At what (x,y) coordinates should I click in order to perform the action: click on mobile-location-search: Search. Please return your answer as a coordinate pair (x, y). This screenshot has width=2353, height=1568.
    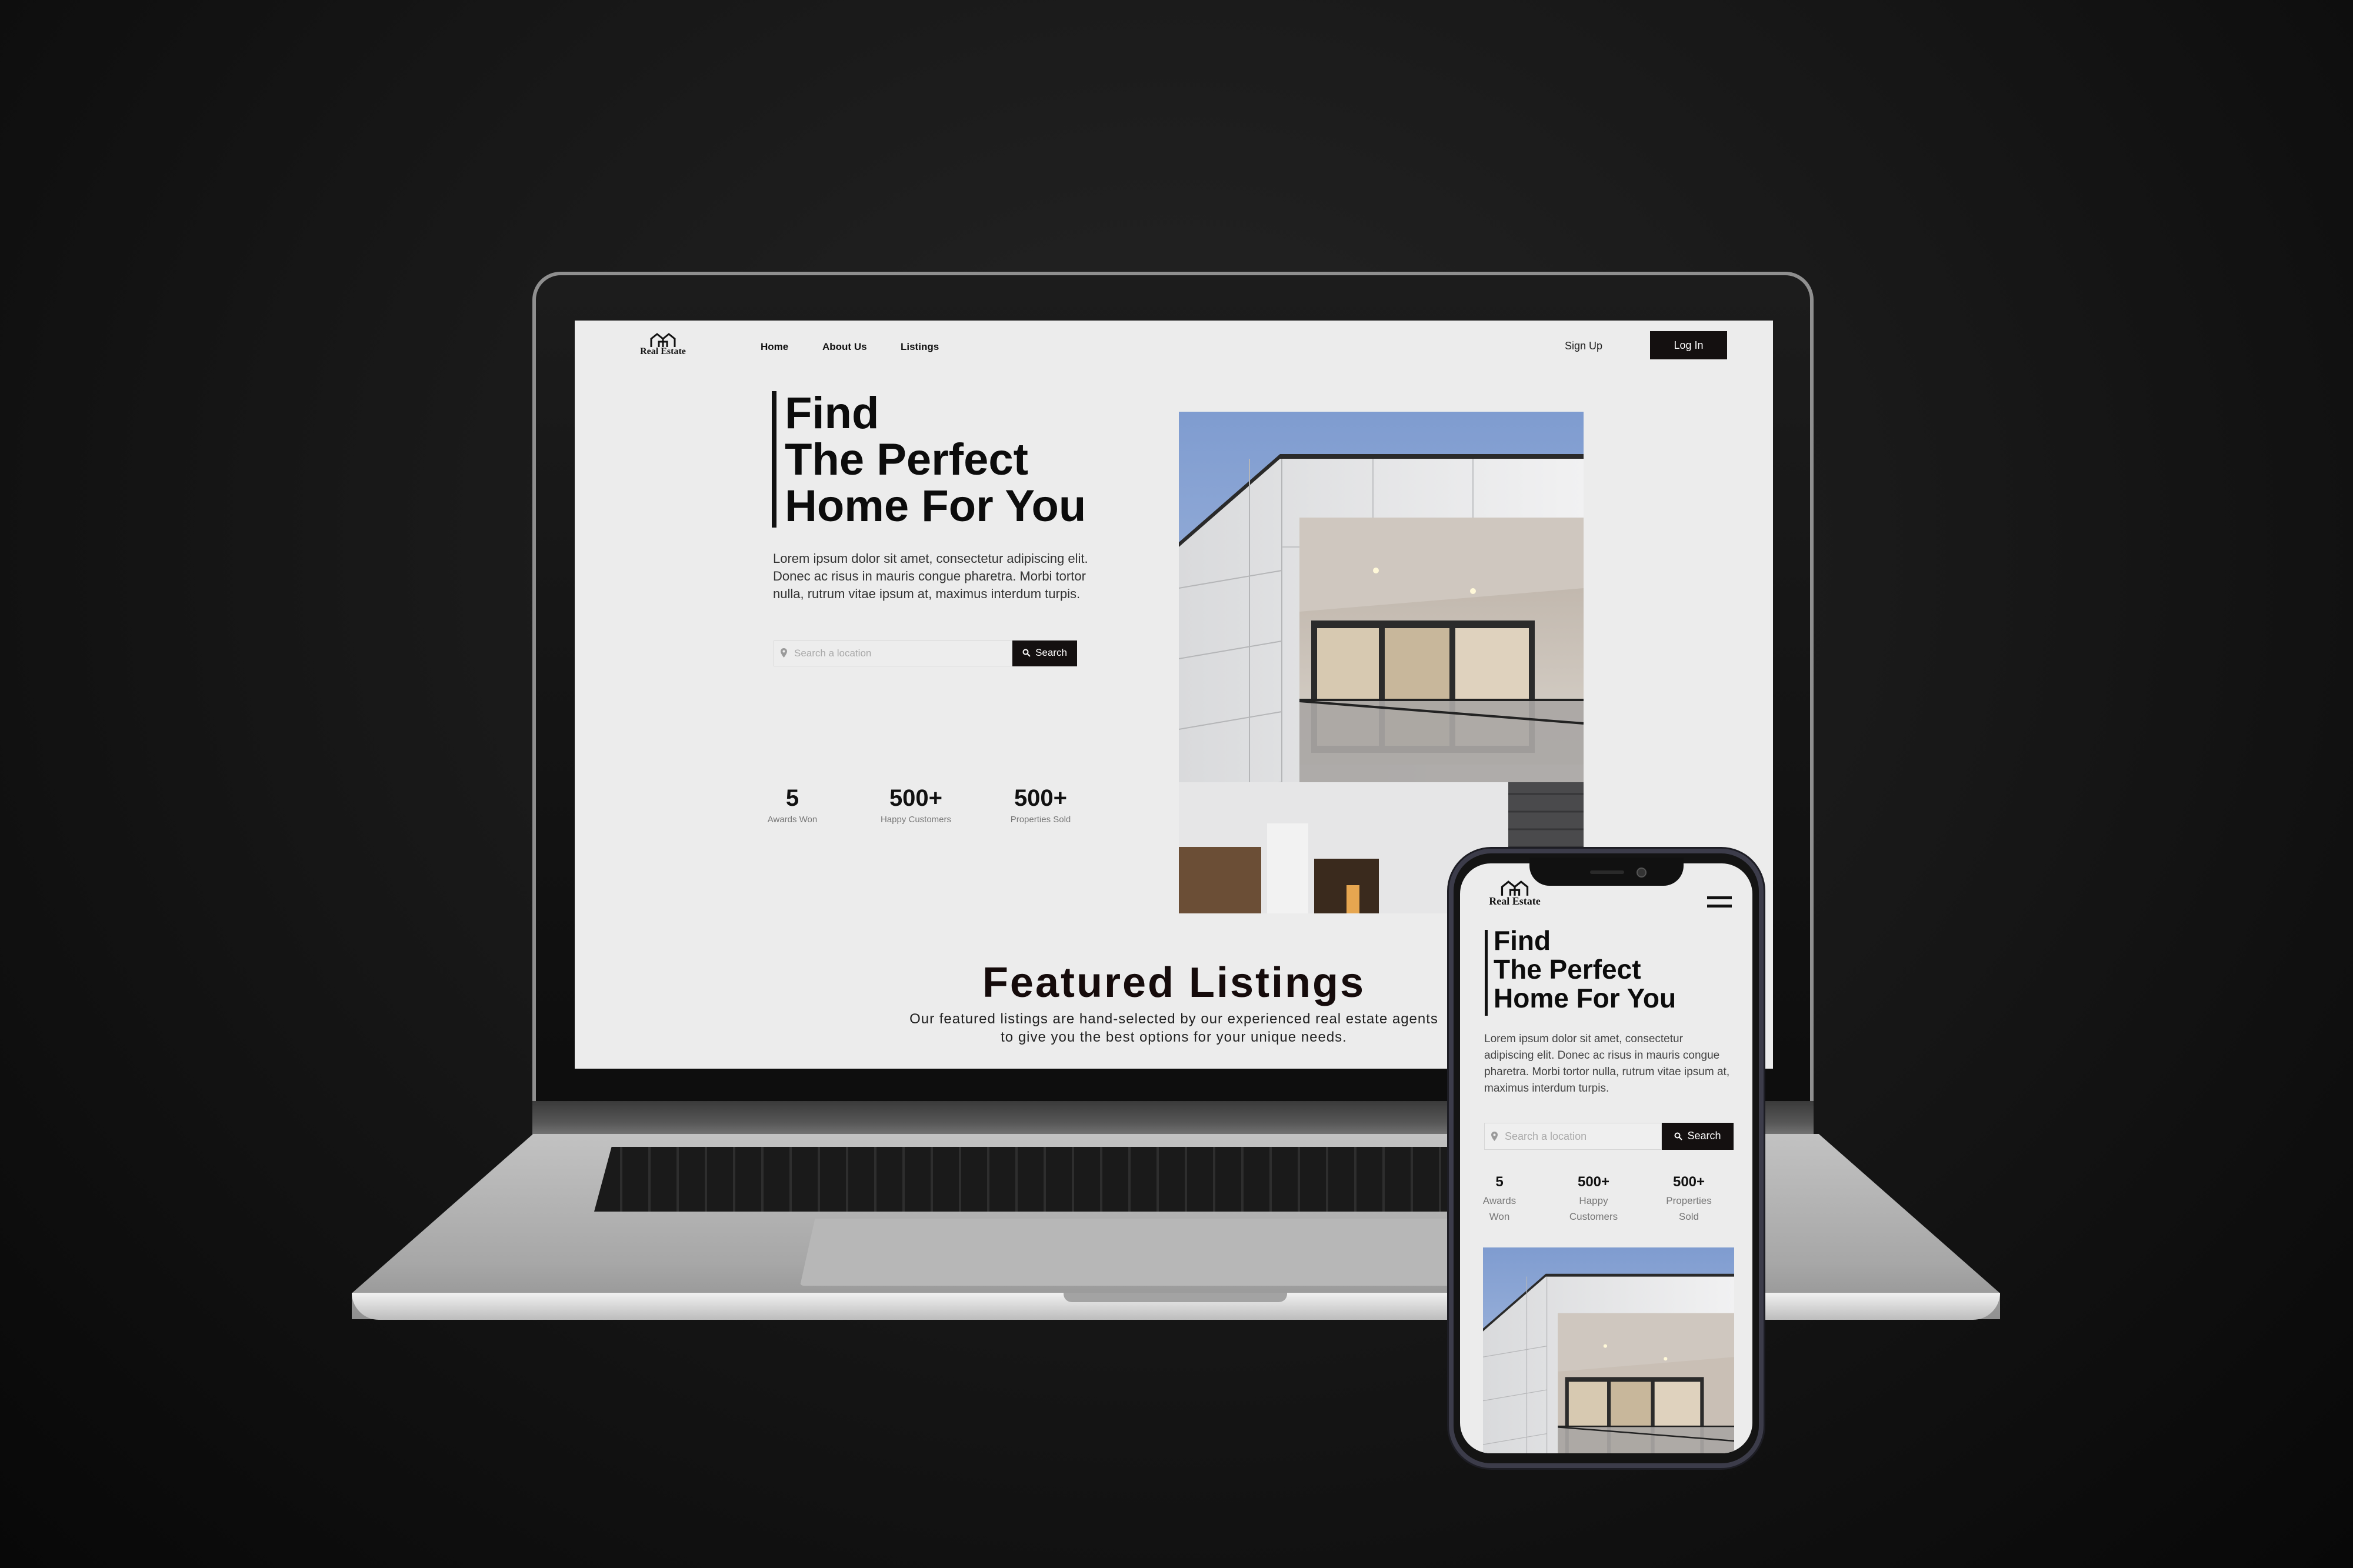
    Looking at the image, I should click on (1609, 1136).